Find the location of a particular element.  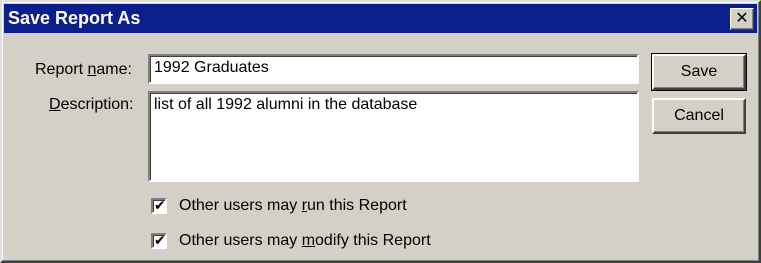

close-button: ✕ is located at coordinates (742, 19).